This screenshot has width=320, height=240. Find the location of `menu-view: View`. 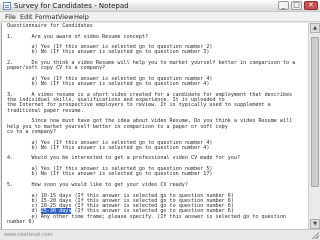

menu-view: View is located at coordinates (65, 17).